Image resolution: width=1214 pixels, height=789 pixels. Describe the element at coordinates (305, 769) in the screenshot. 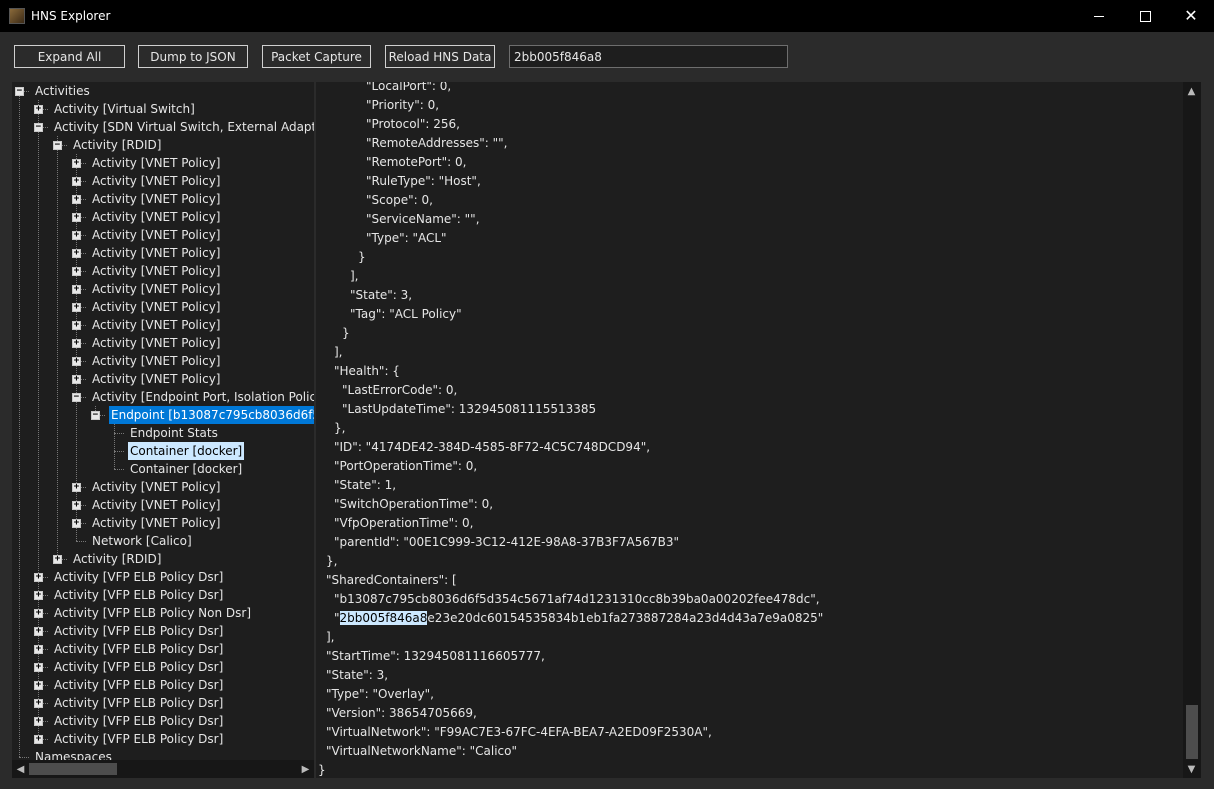

I see `scroll-right-icon: ▶` at that location.